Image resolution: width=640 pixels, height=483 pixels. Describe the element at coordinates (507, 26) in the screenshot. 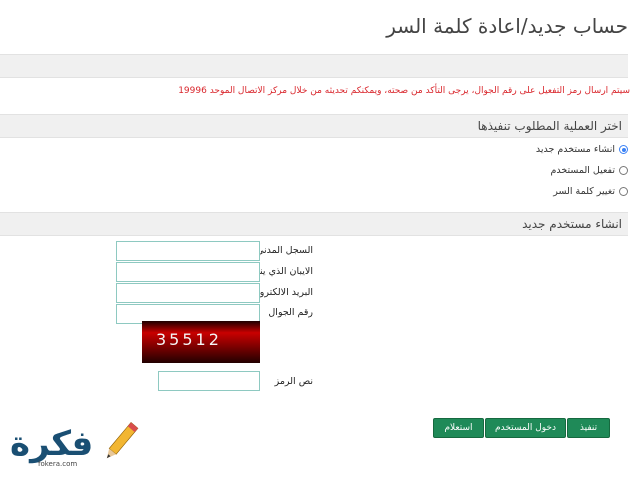

I see `page-title: حساب جديد/اعادة كلمة السر` at that location.